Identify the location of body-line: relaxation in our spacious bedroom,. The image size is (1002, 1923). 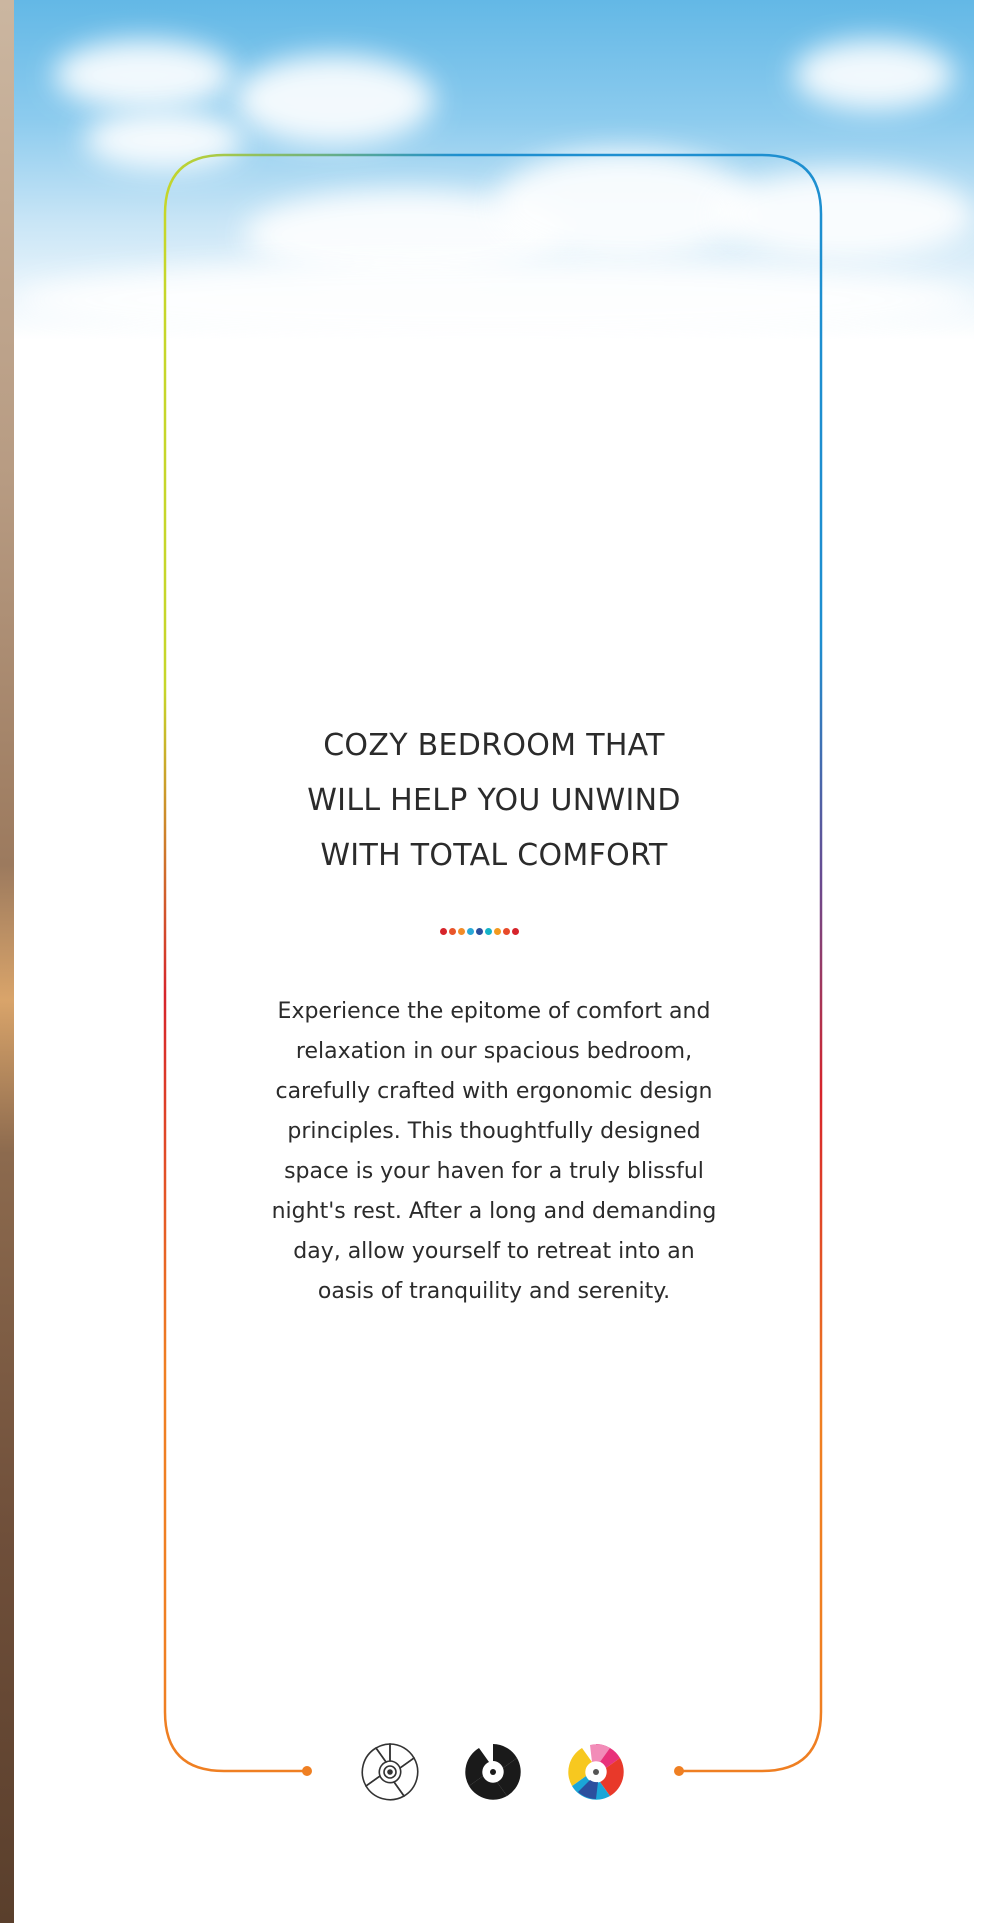
(494, 1051).